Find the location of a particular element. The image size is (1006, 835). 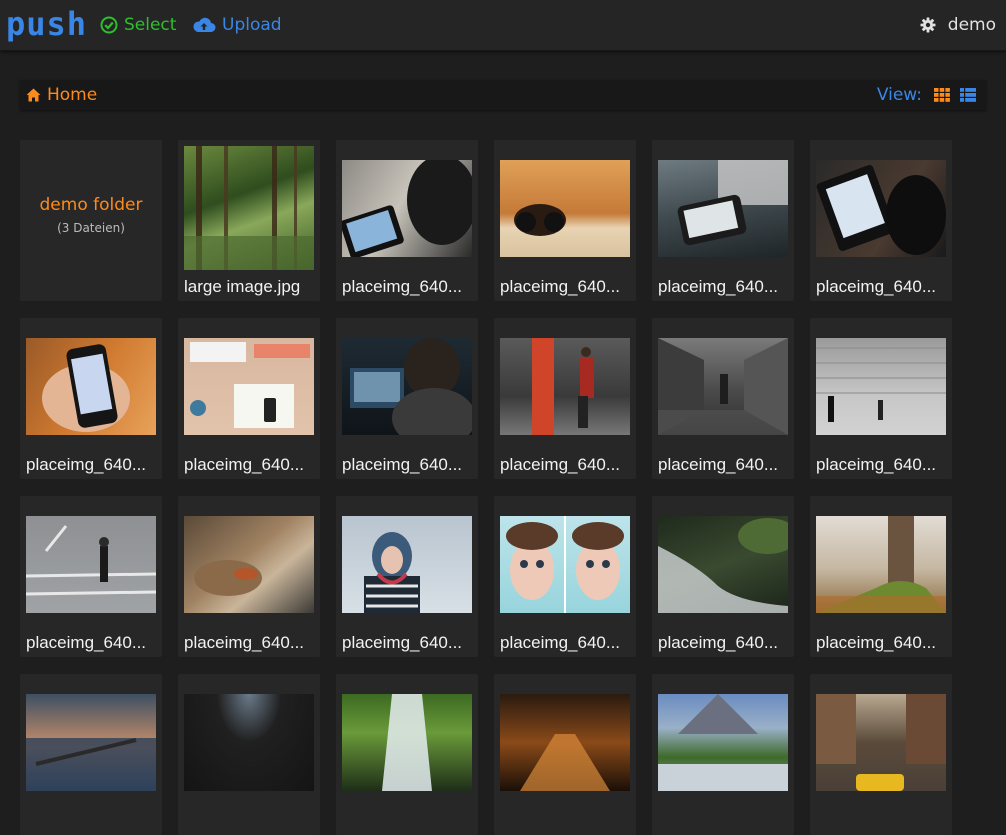

top-navbar: push Select Upload demo is located at coordinates (503, 25).